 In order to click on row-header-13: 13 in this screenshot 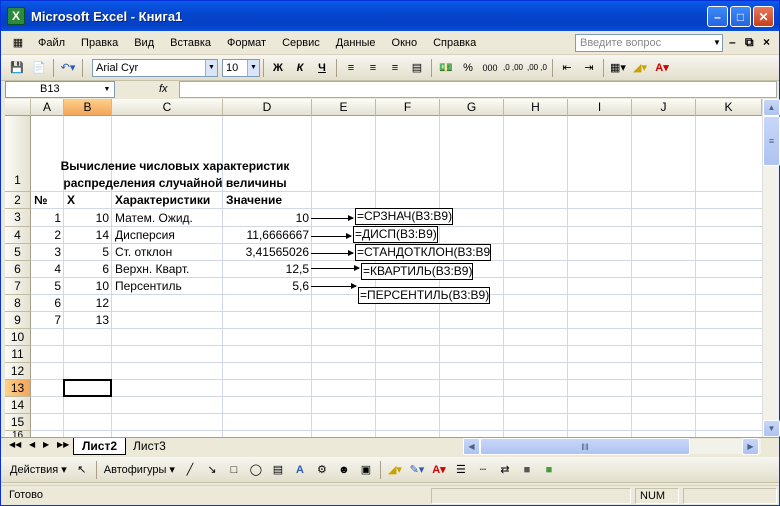, I will do `click(18, 388)`.